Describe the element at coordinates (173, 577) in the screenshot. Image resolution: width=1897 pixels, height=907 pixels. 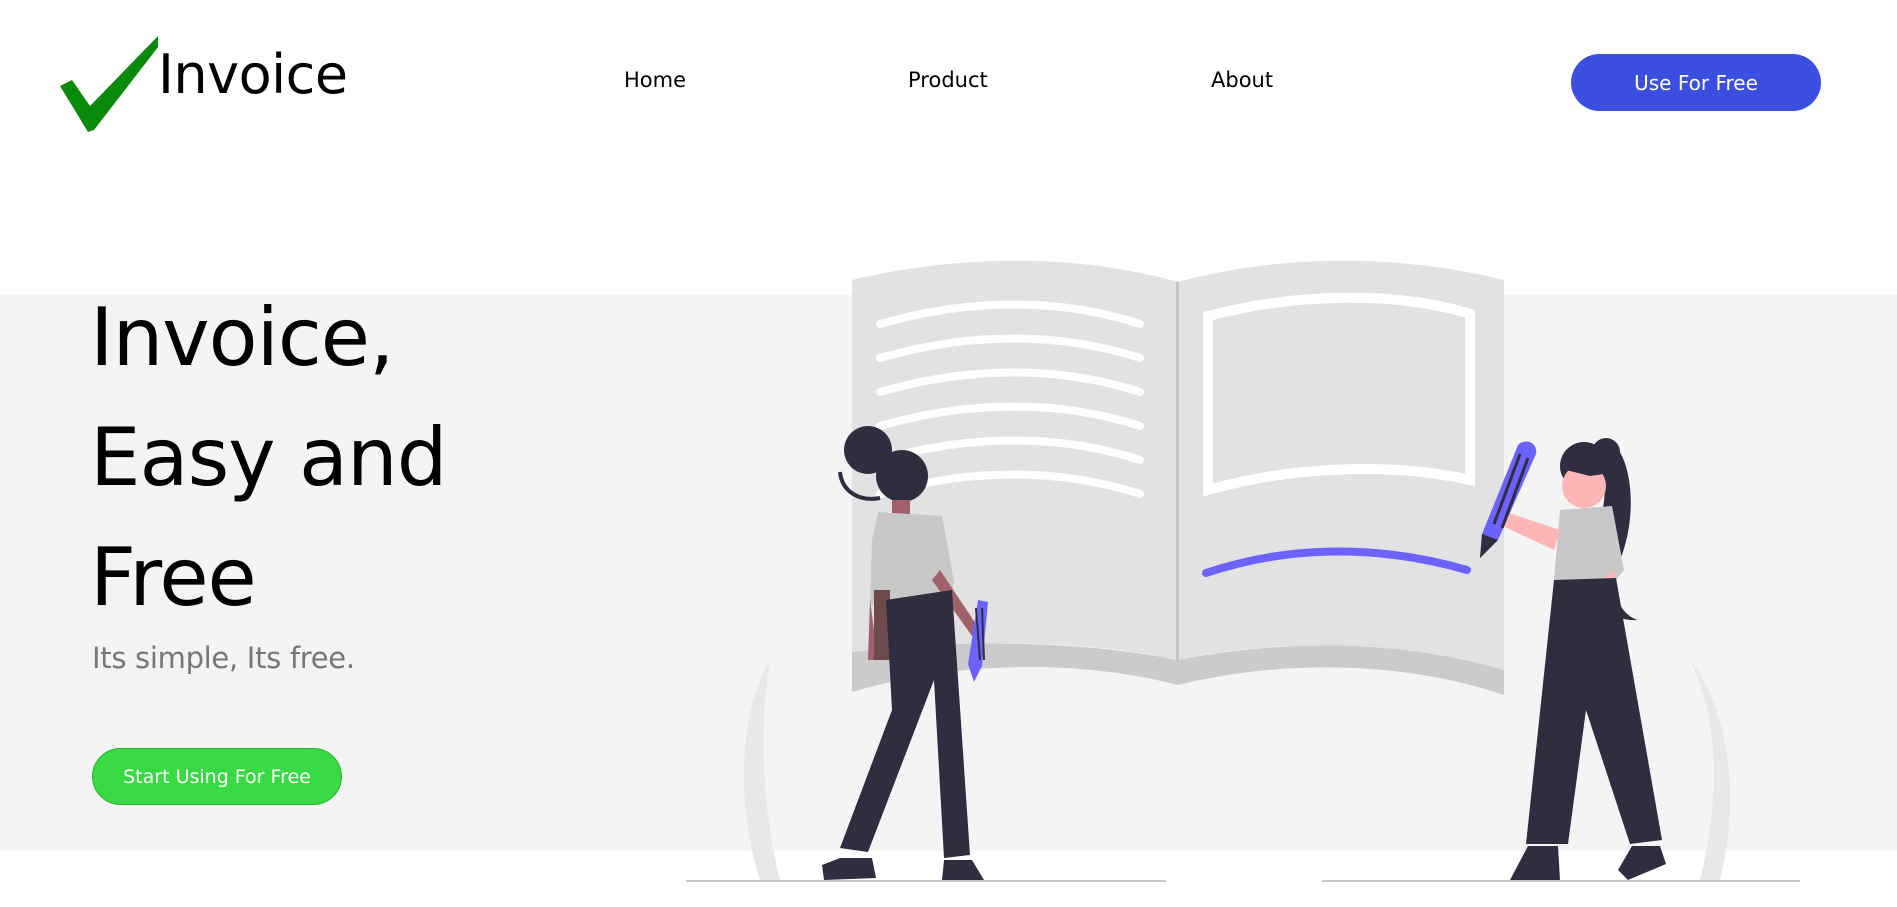
I see `hero-title-line: Free` at that location.